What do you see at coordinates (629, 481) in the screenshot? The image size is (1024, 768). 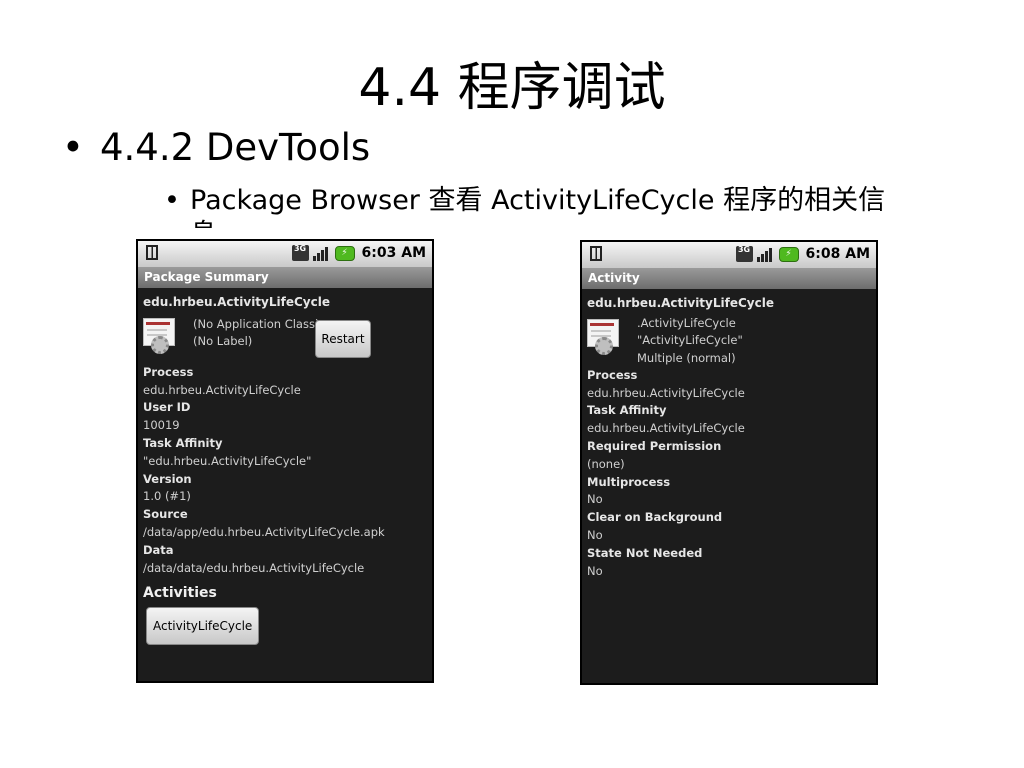 I see `field-label: Multiprocess` at bounding box center [629, 481].